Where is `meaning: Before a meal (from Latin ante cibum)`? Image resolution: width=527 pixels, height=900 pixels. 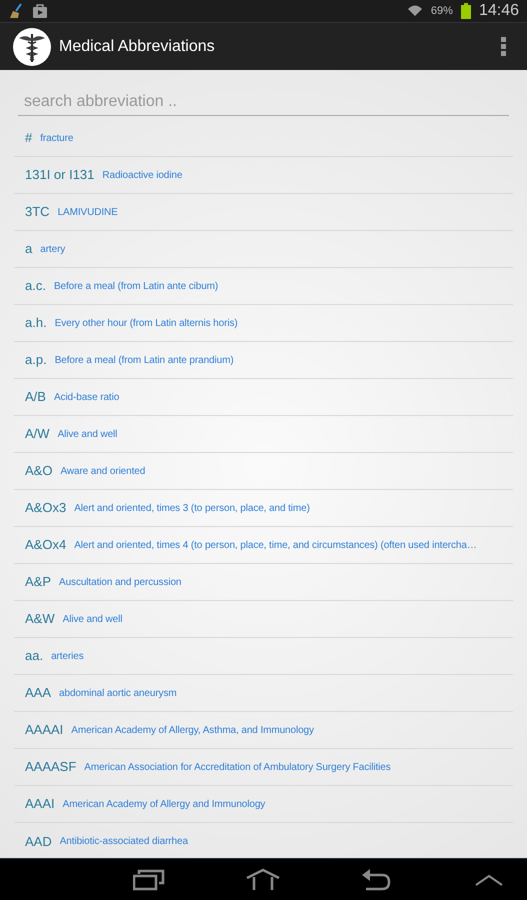 meaning: Before a meal (from Latin ante cibum) is located at coordinates (136, 287).